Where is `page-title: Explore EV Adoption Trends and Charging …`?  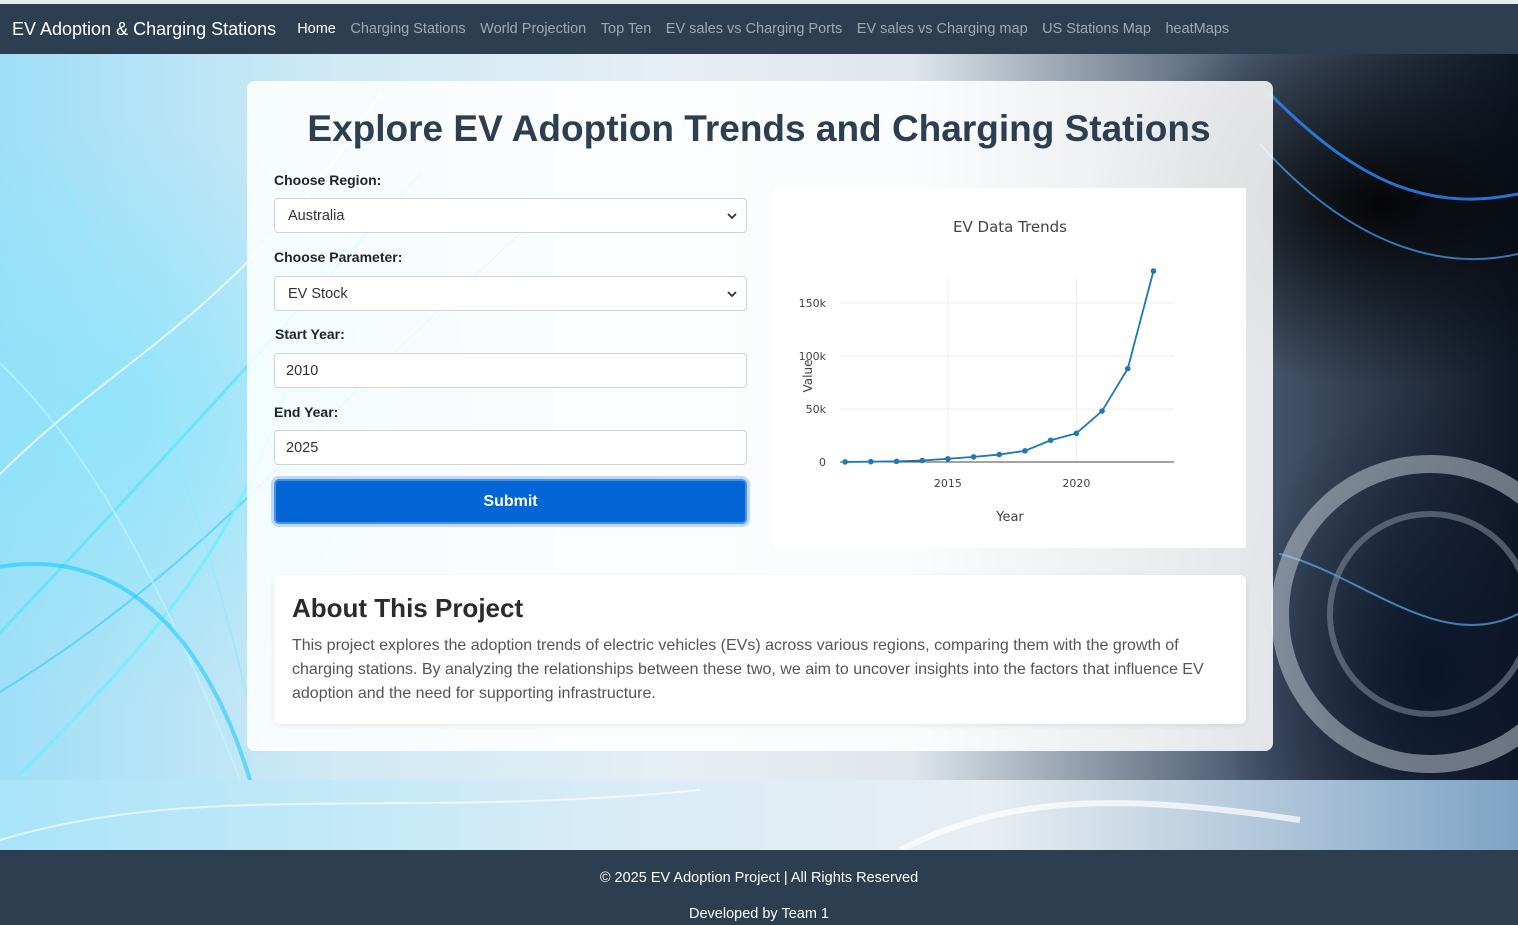 page-title: Explore EV Adoption Trends and Charging … is located at coordinates (759, 128).